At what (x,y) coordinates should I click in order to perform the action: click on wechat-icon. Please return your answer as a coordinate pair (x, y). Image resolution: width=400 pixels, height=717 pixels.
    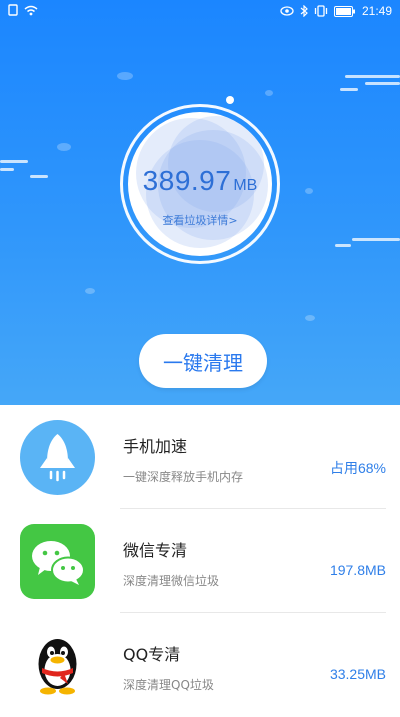
    Looking at the image, I should click on (57, 561).